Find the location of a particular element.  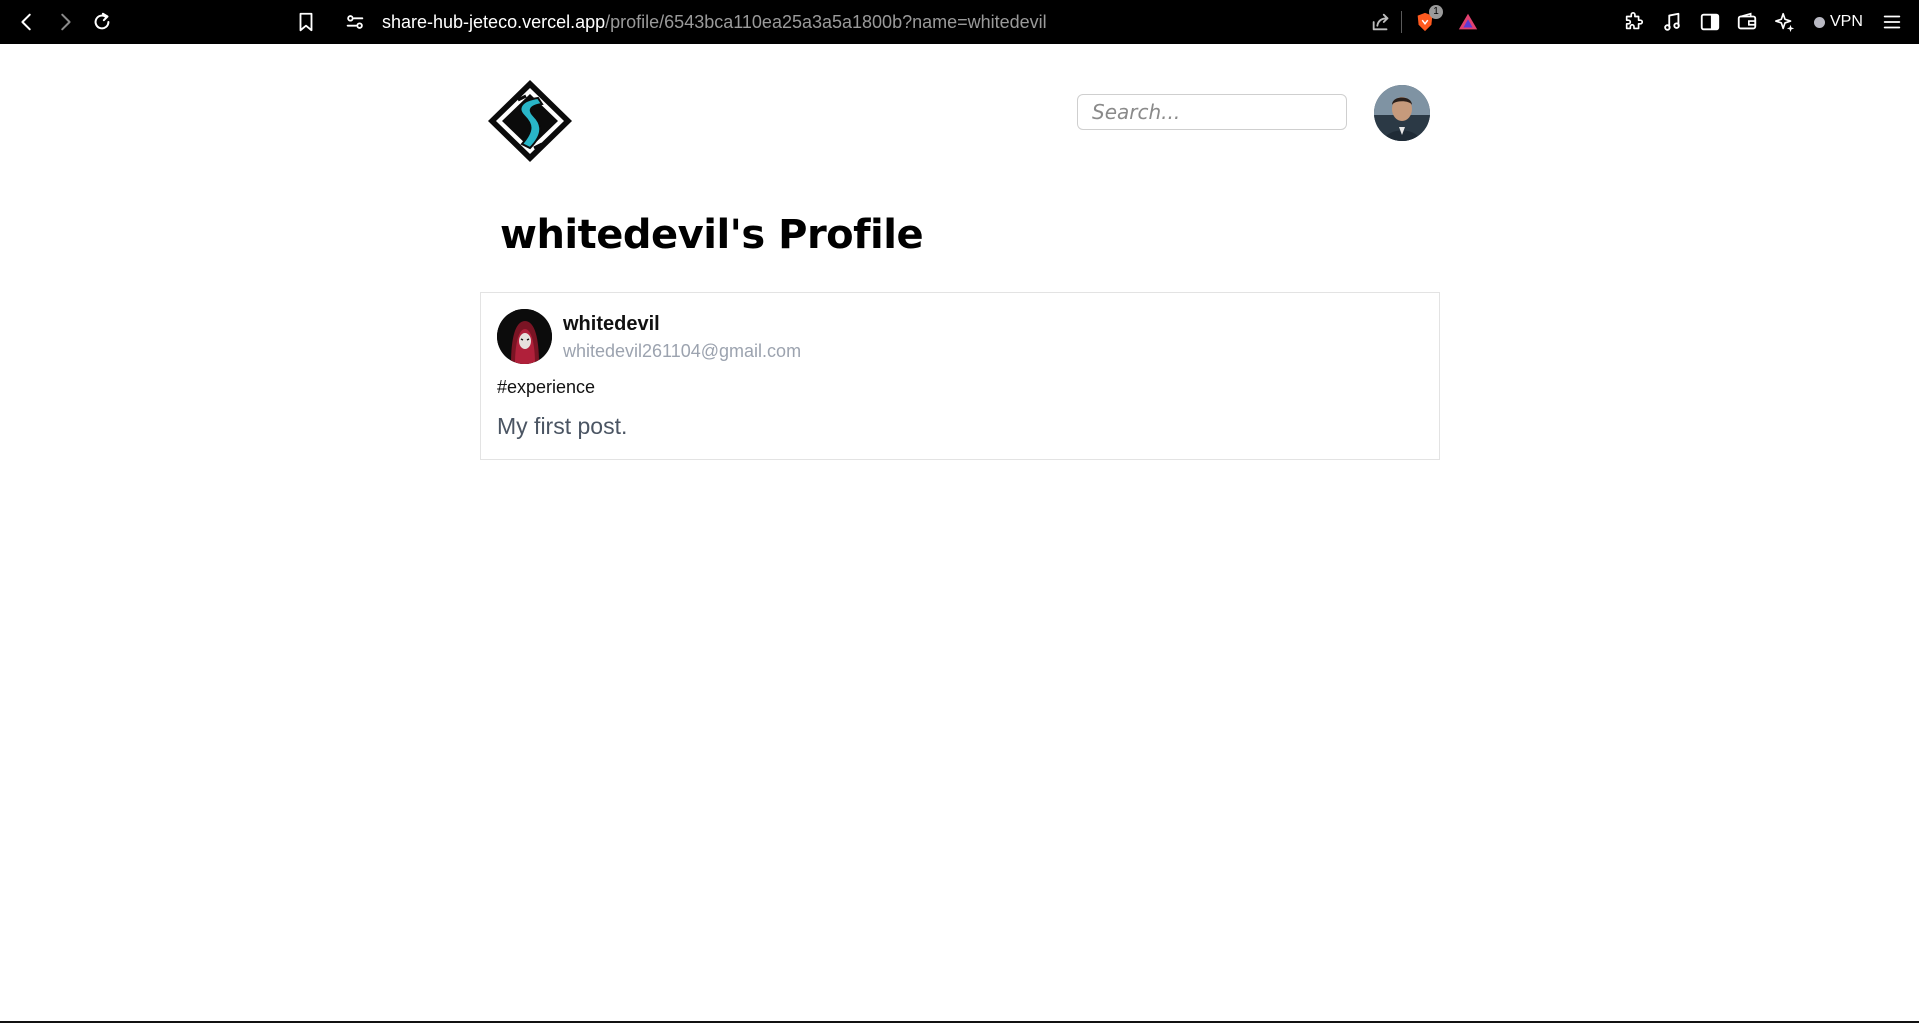

leo-ai-icon is located at coordinates (1785, 22).